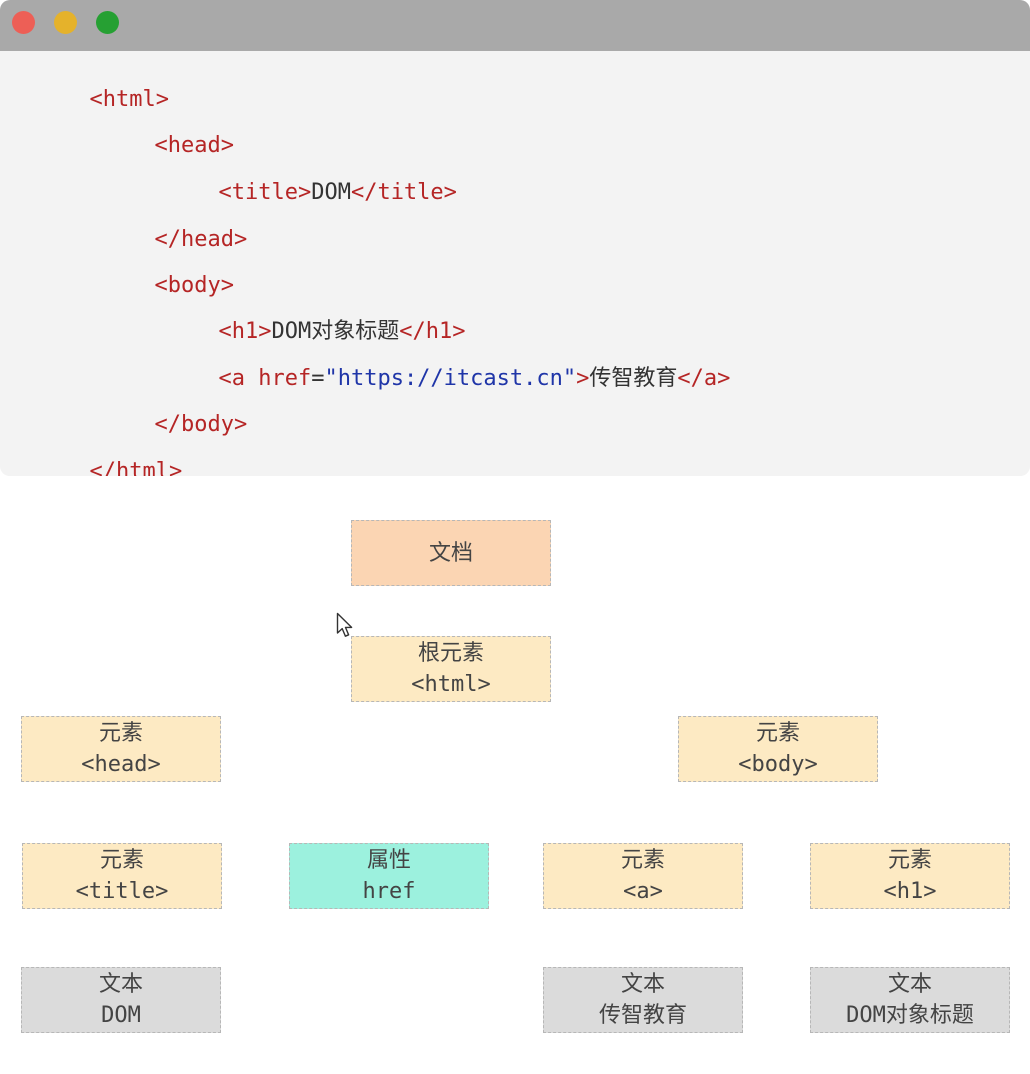  I want to click on tree-node-text-title: 文本 DOM对象标题, so click(910, 1000).